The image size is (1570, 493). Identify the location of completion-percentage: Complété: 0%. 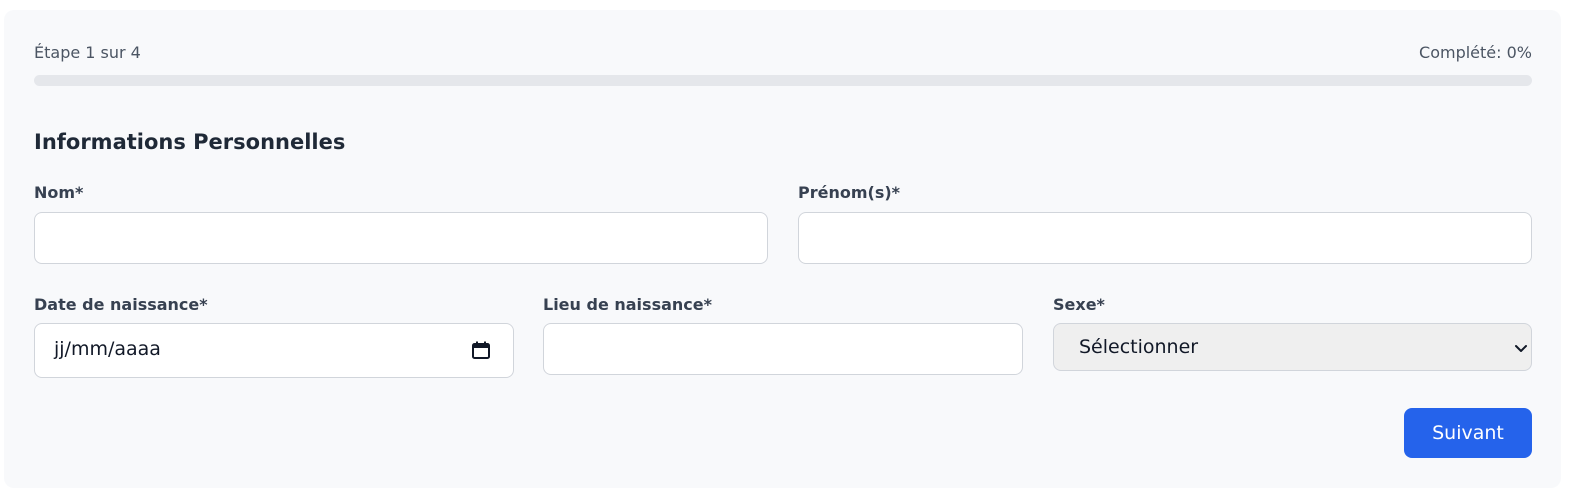
(1475, 52).